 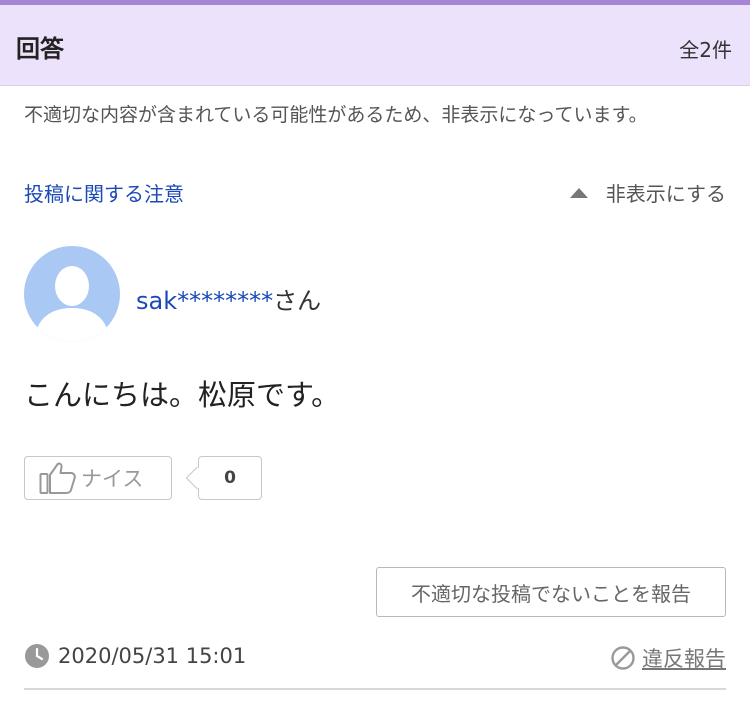 I want to click on report-not-inappropriate-button: 不適切な投稿でないことを報告, so click(x=551, y=592).